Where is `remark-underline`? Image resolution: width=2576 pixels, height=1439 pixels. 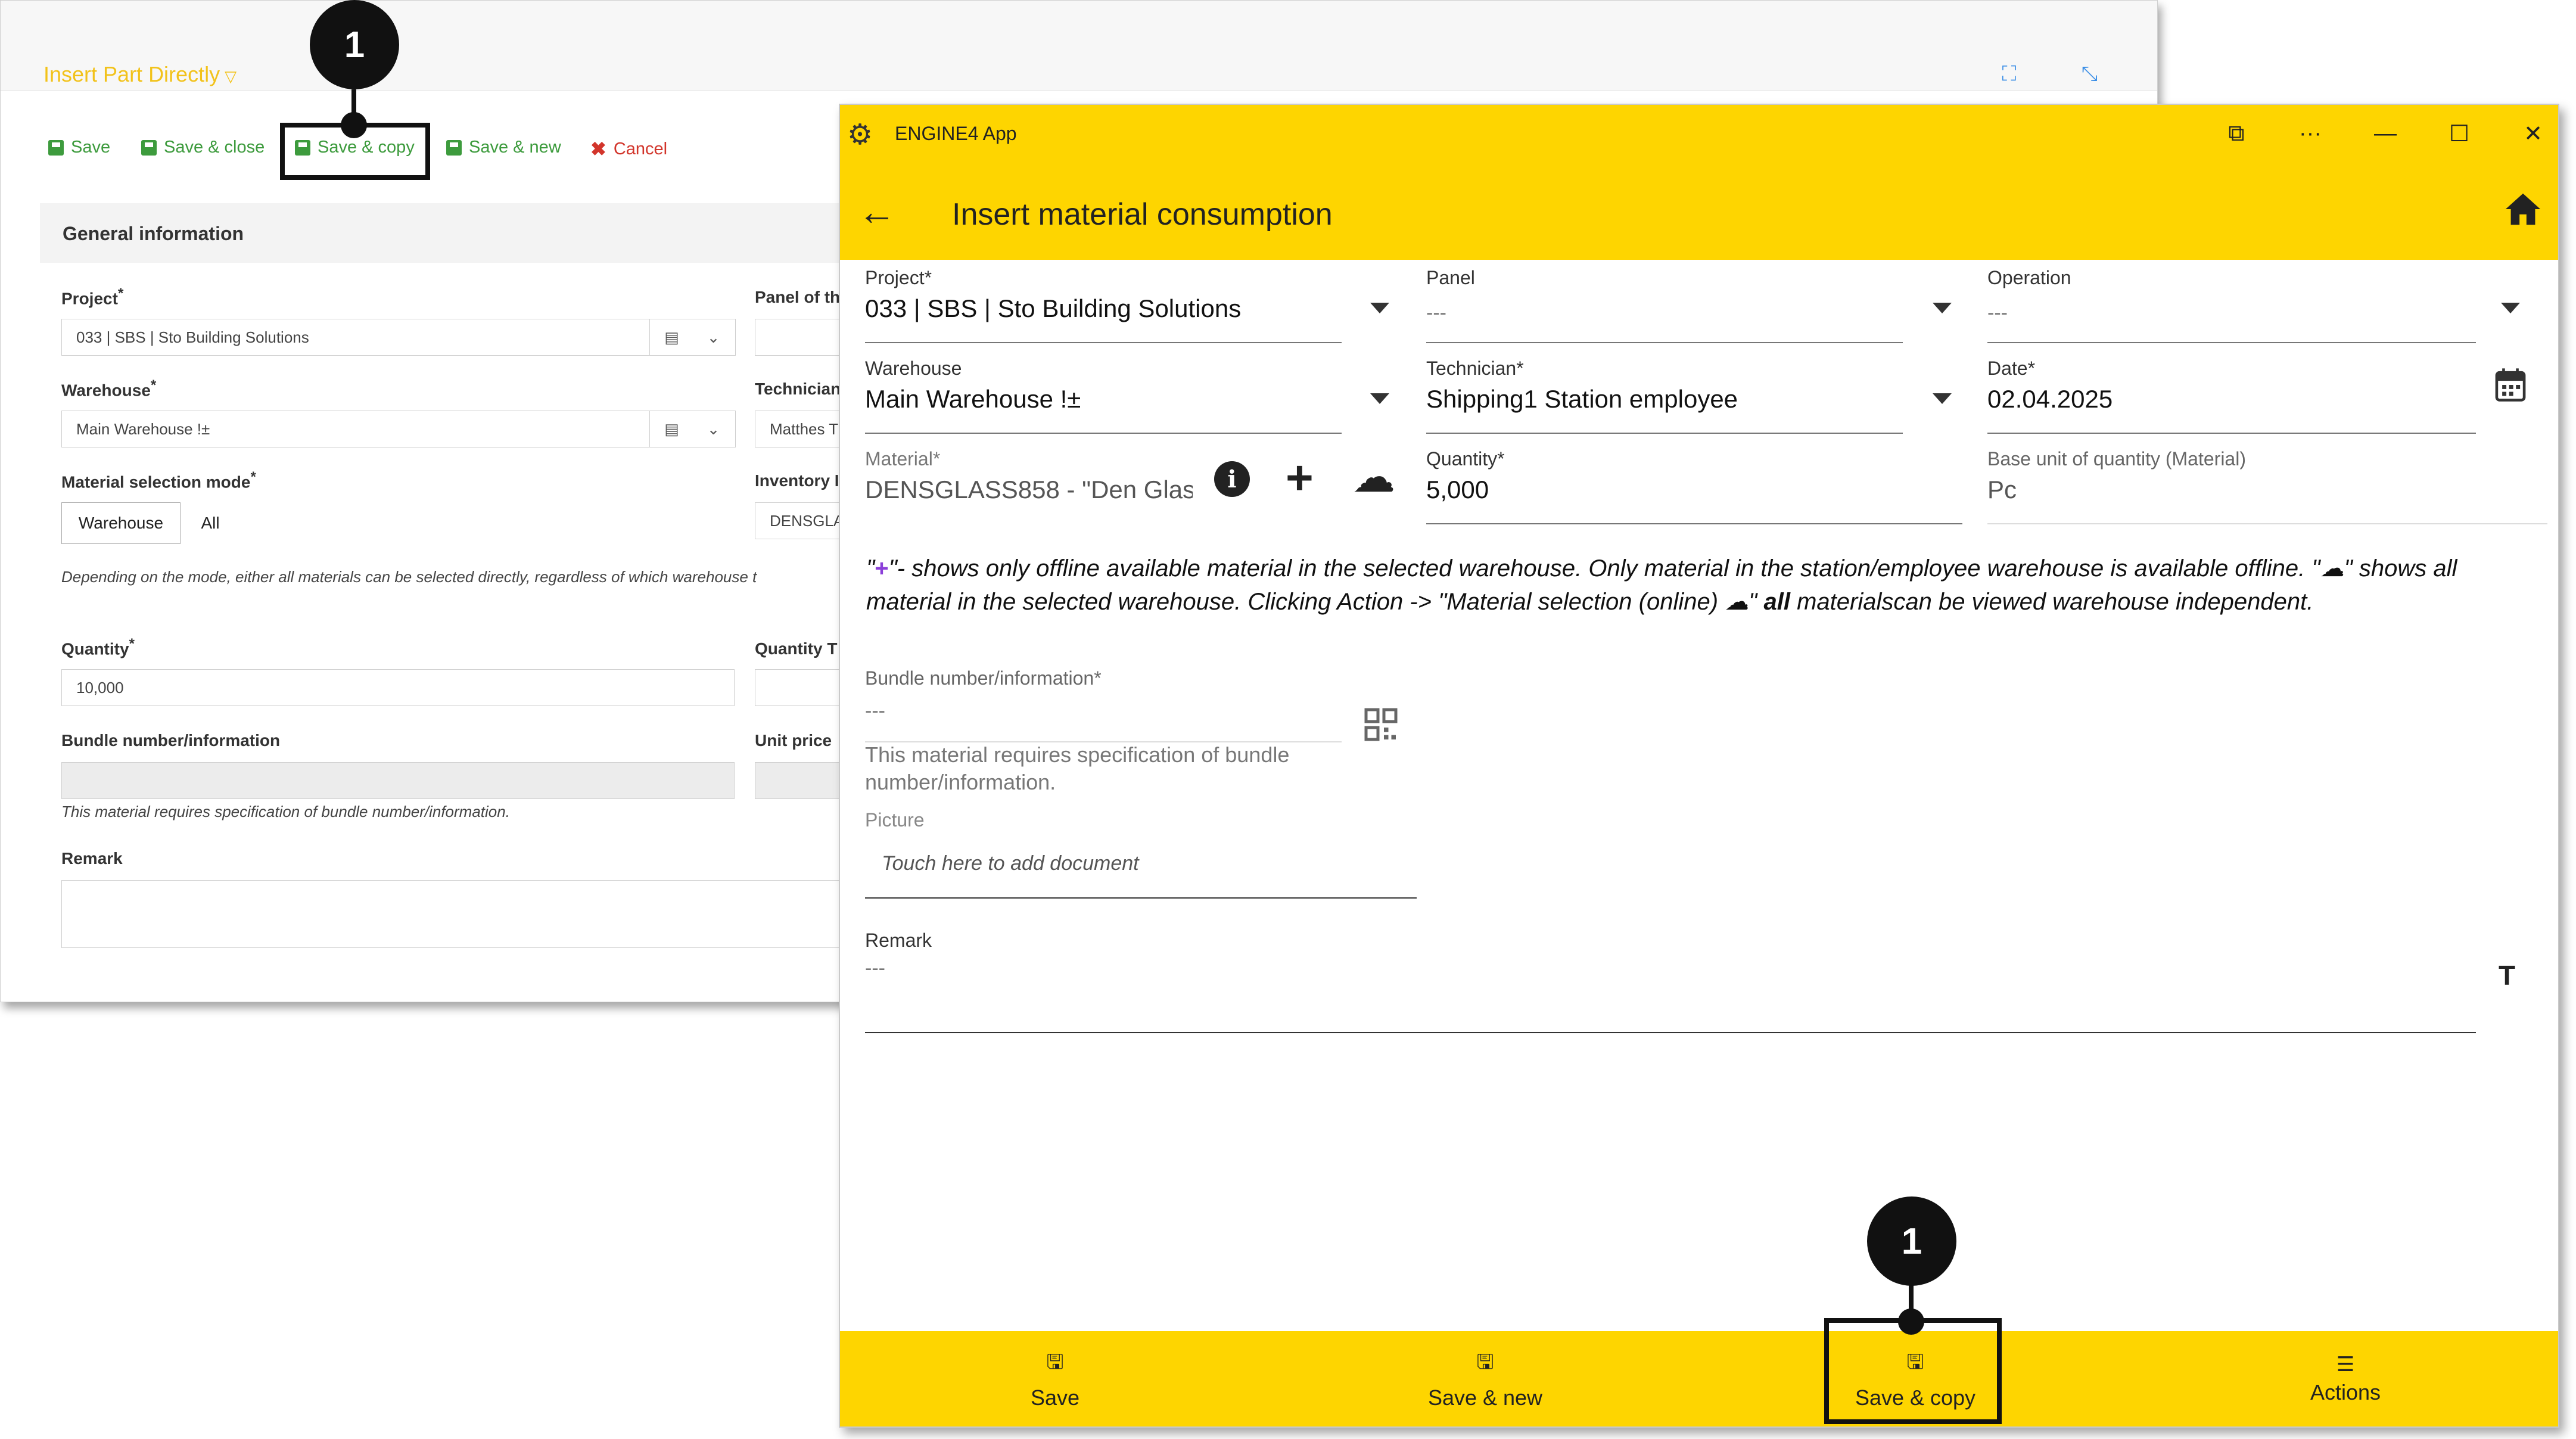
remark-underline is located at coordinates (1670, 1032).